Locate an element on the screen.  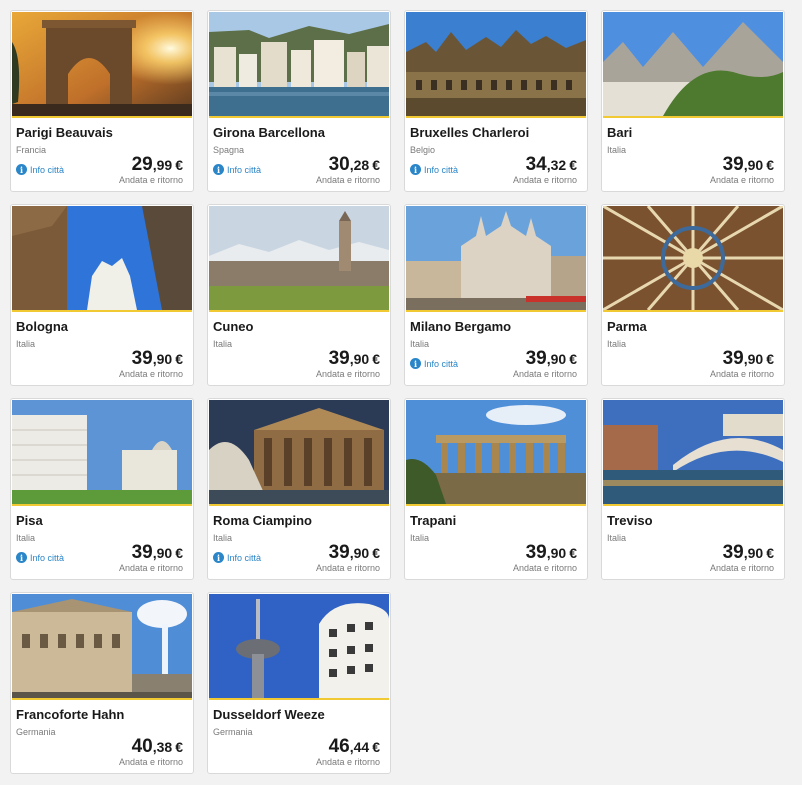
destination-name: Pisa is located at coordinates (29, 520).